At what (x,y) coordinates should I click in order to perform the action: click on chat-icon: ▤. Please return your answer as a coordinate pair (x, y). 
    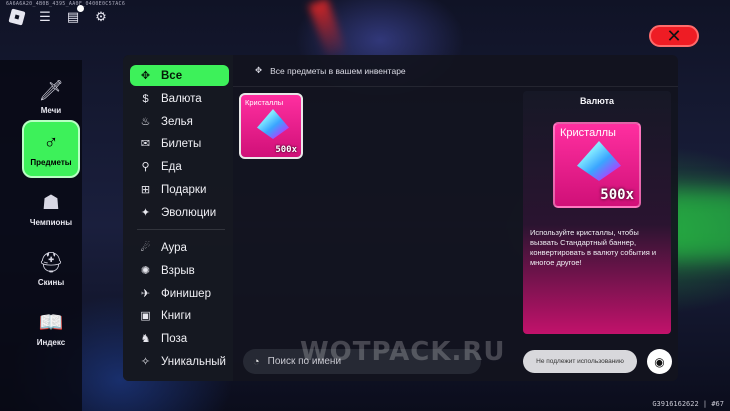
    Looking at the image, I should click on (73, 16).